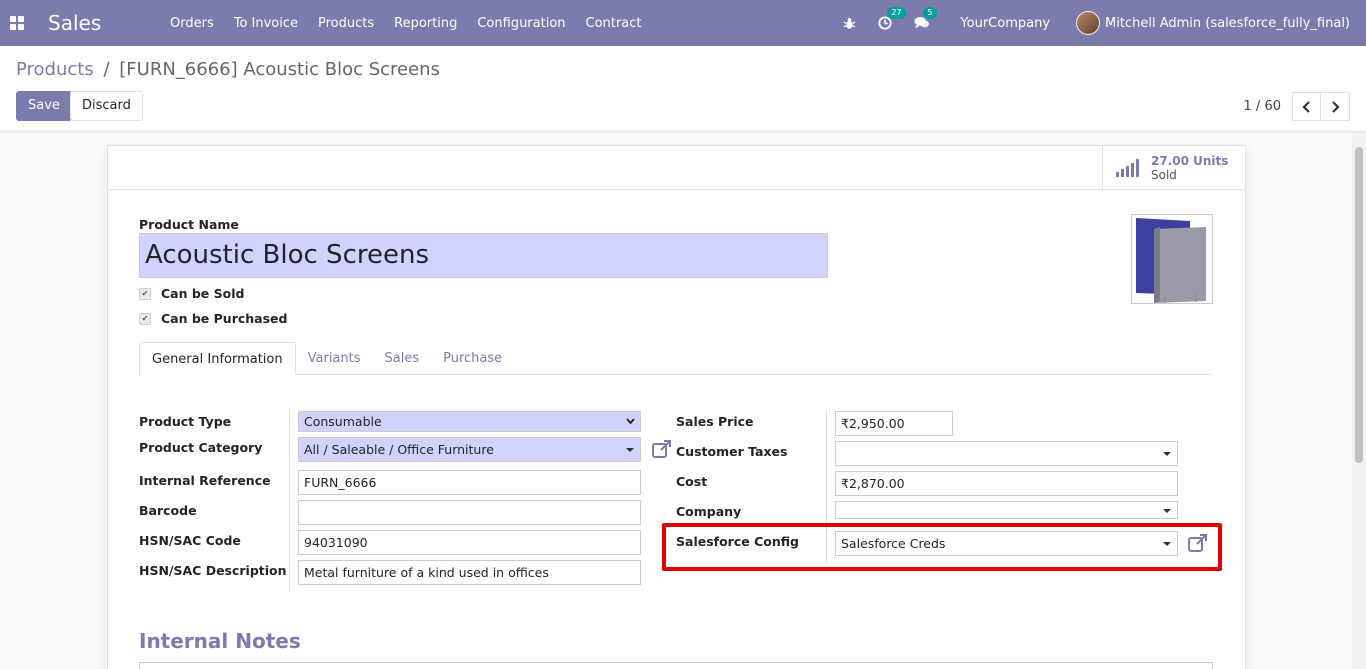 The height and width of the screenshot is (669, 1366). What do you see at coordinates (402, 358) in the screenshot?
I see `tab-sales: Sales` at bounding box center [402, 358].